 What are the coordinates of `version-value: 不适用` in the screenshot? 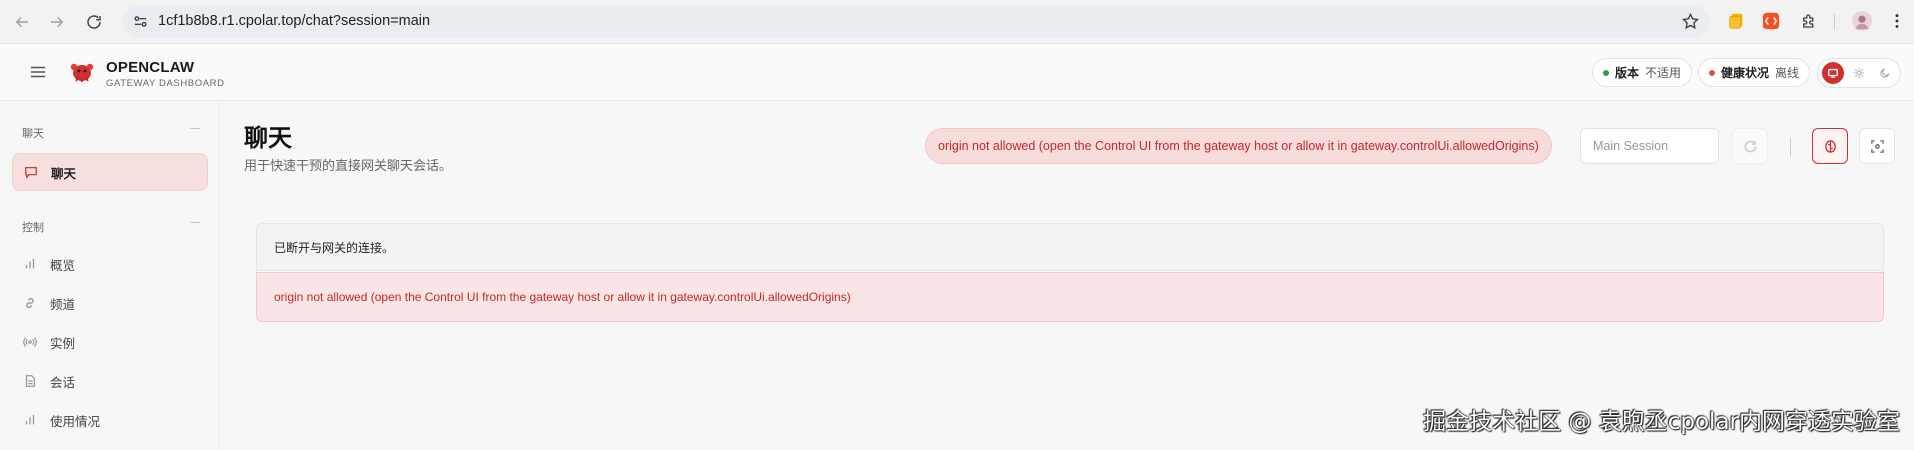 It's located at (1663, 73).